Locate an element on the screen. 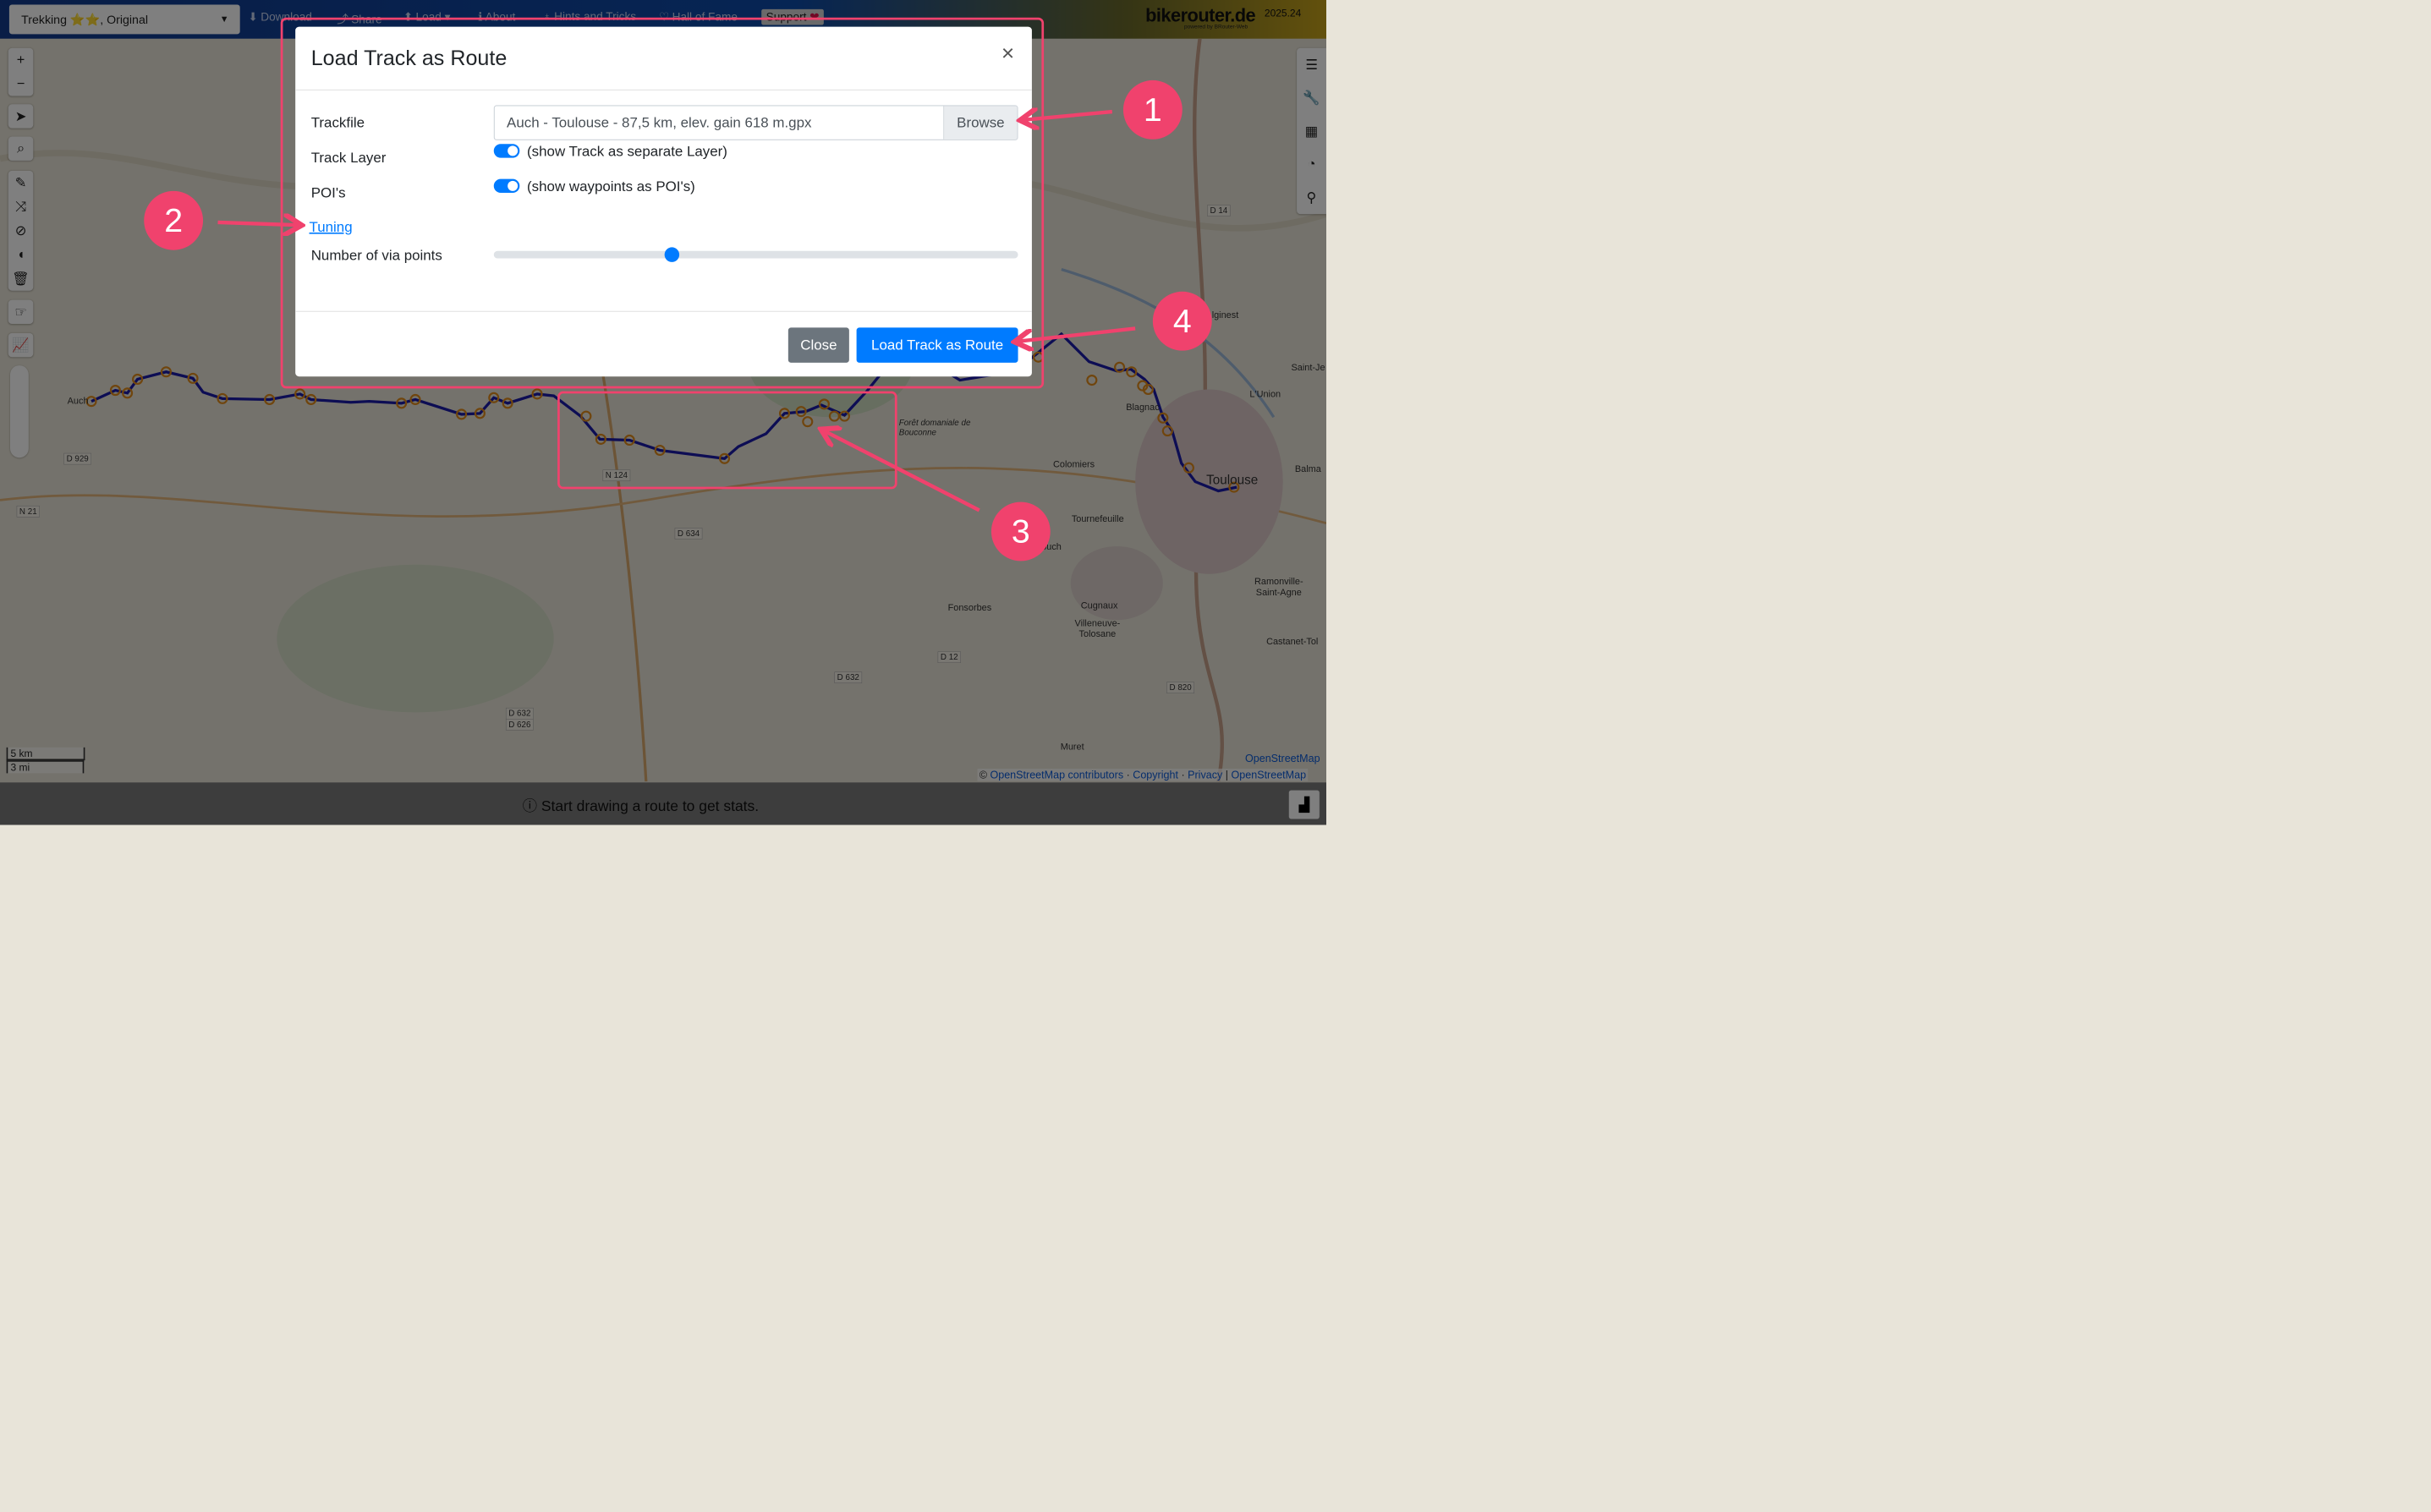 This screenshot has height=1512, width=2431. annotation-badge-2: 2 is located at coordinates (174, 220).